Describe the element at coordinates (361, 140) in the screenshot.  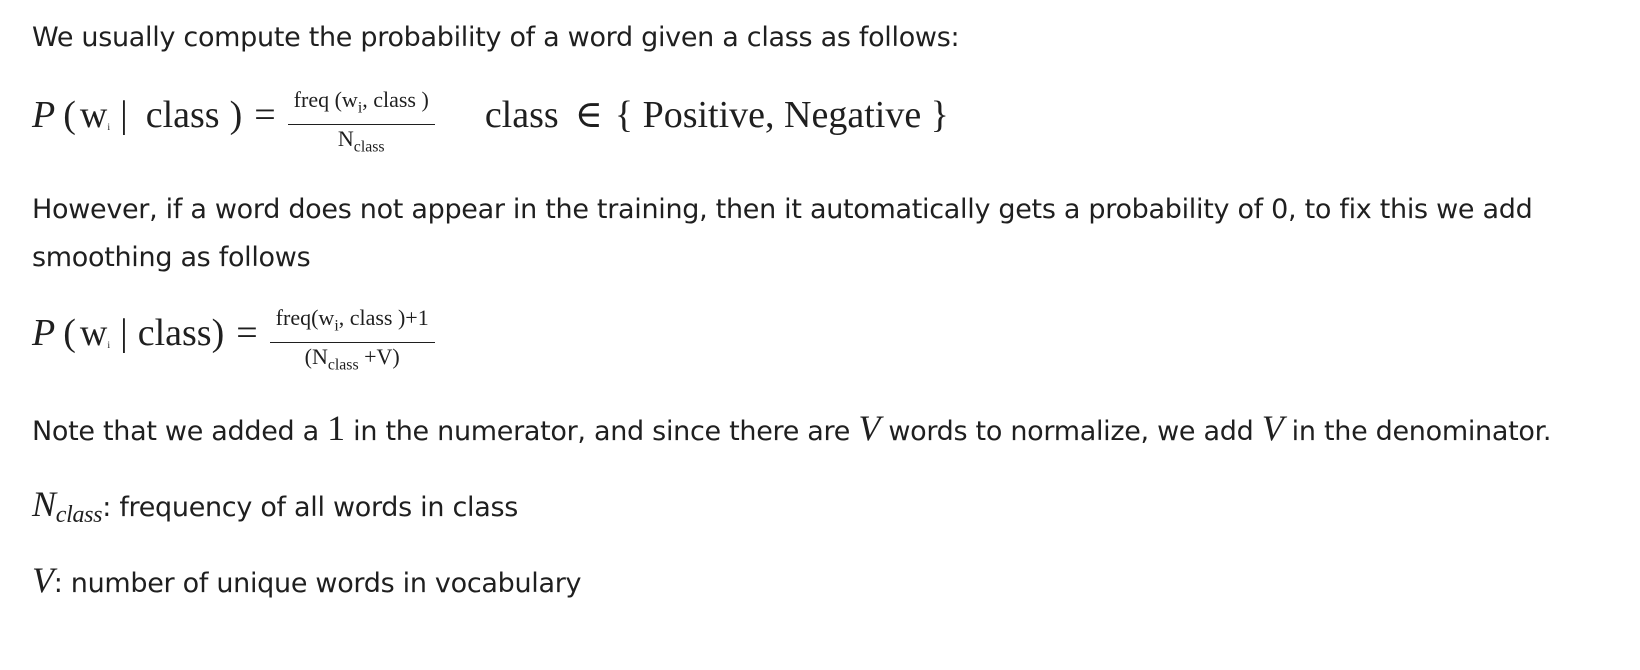
I see `eq1-denominator: Nclass` at that location.